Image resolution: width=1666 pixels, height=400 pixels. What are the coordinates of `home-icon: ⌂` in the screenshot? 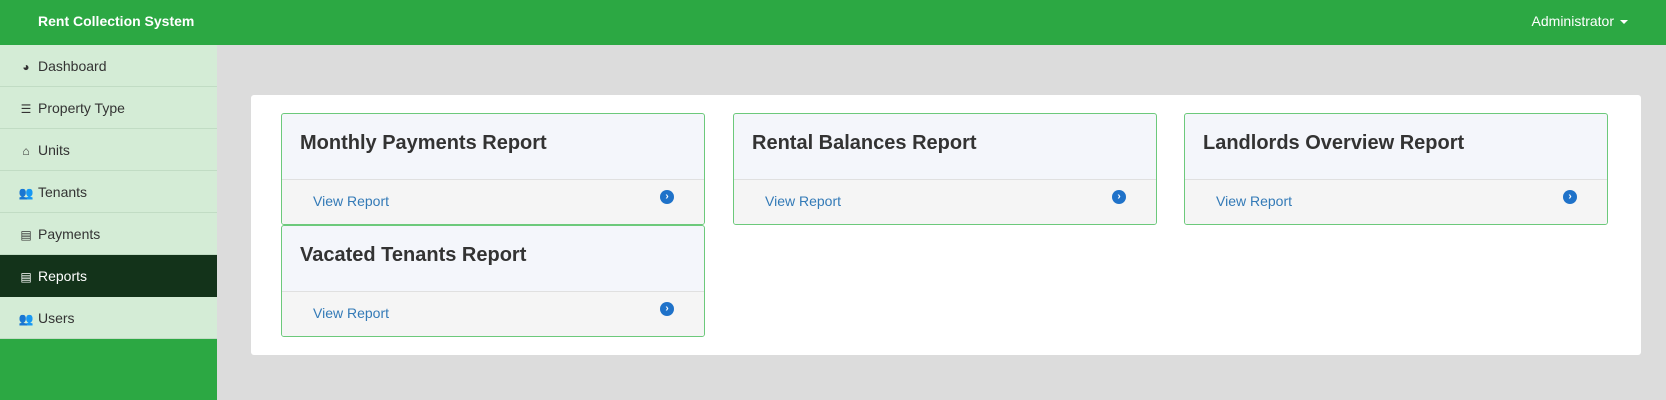 It's located at (26, 151).